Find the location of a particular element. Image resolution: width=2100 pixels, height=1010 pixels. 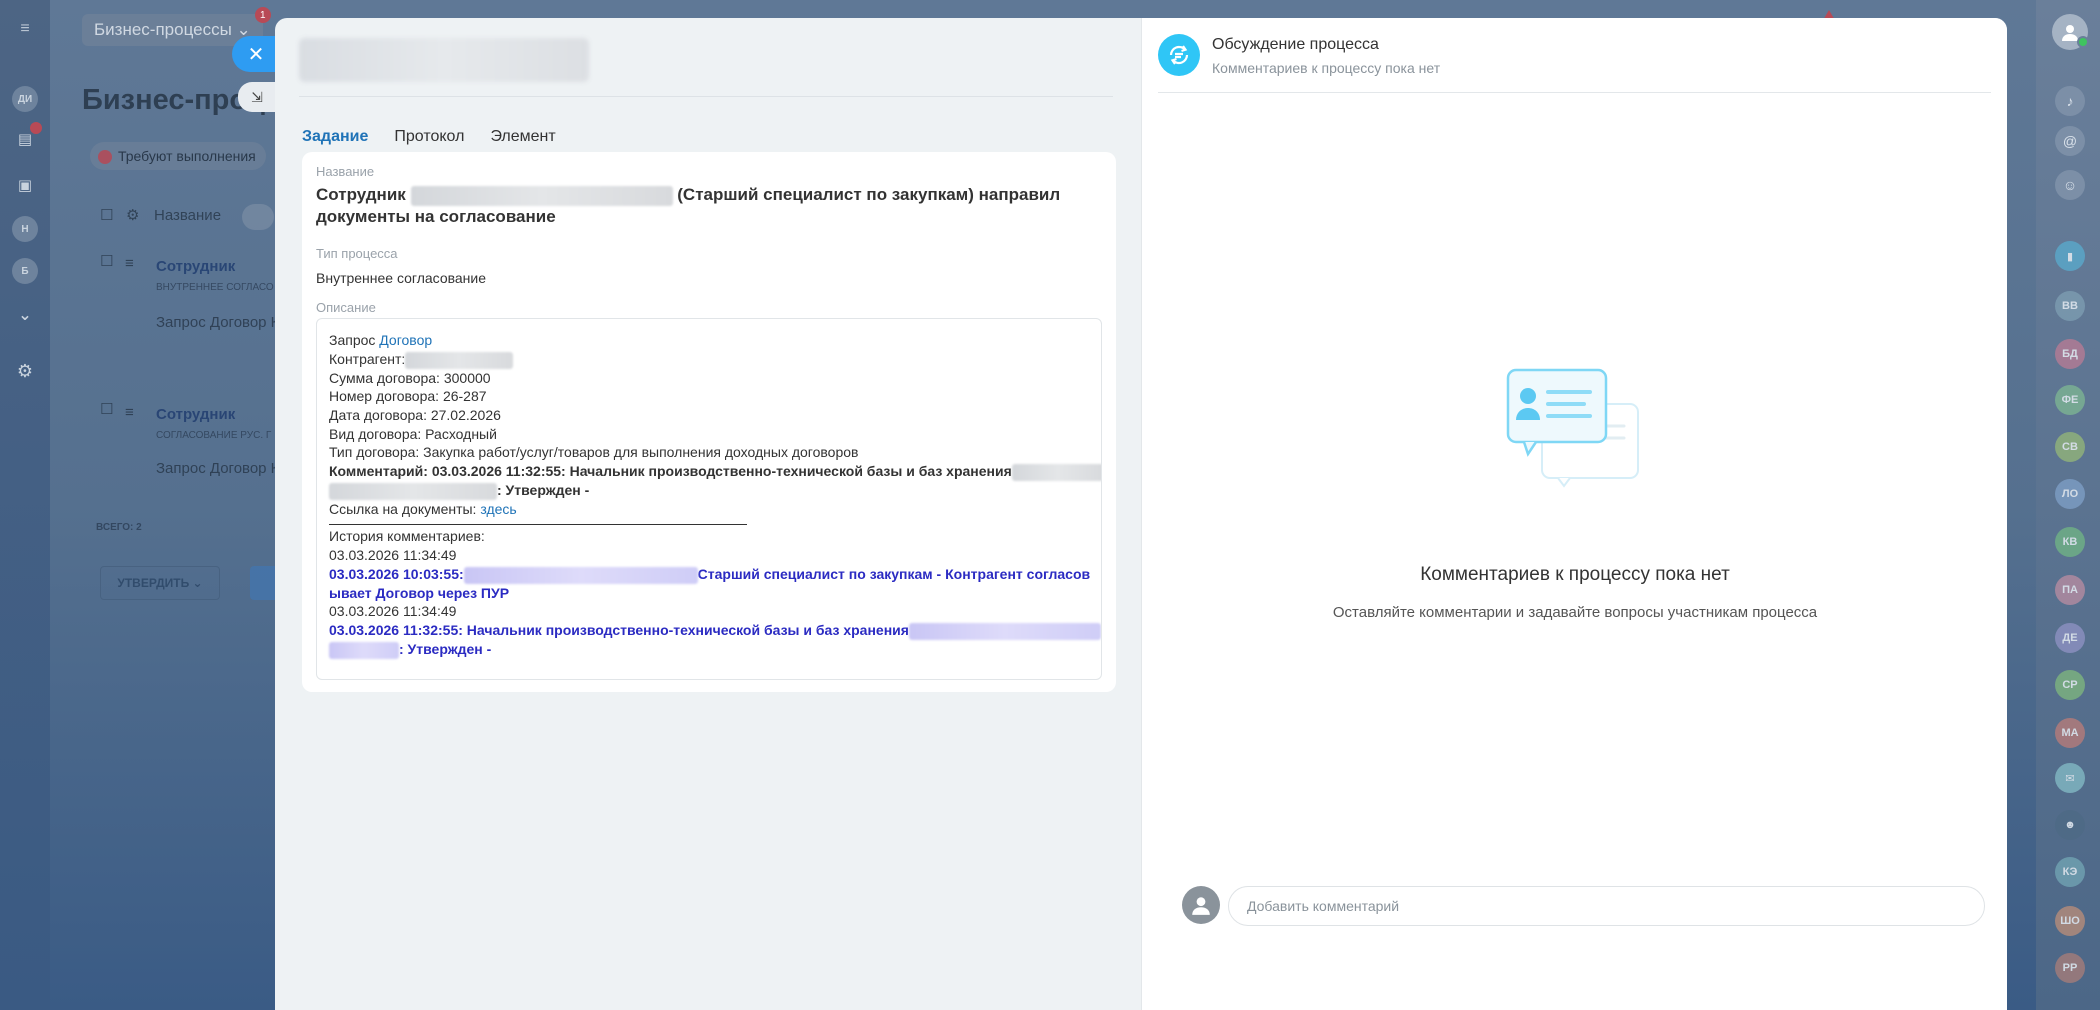

slider-title-redacted is located at coordinates (444, 60).